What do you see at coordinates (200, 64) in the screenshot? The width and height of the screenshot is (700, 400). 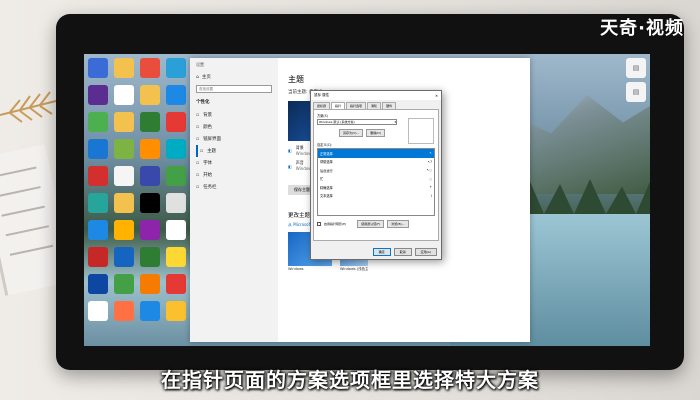 I see `settings-window-title: 设置` at bounding box center [200, 64].